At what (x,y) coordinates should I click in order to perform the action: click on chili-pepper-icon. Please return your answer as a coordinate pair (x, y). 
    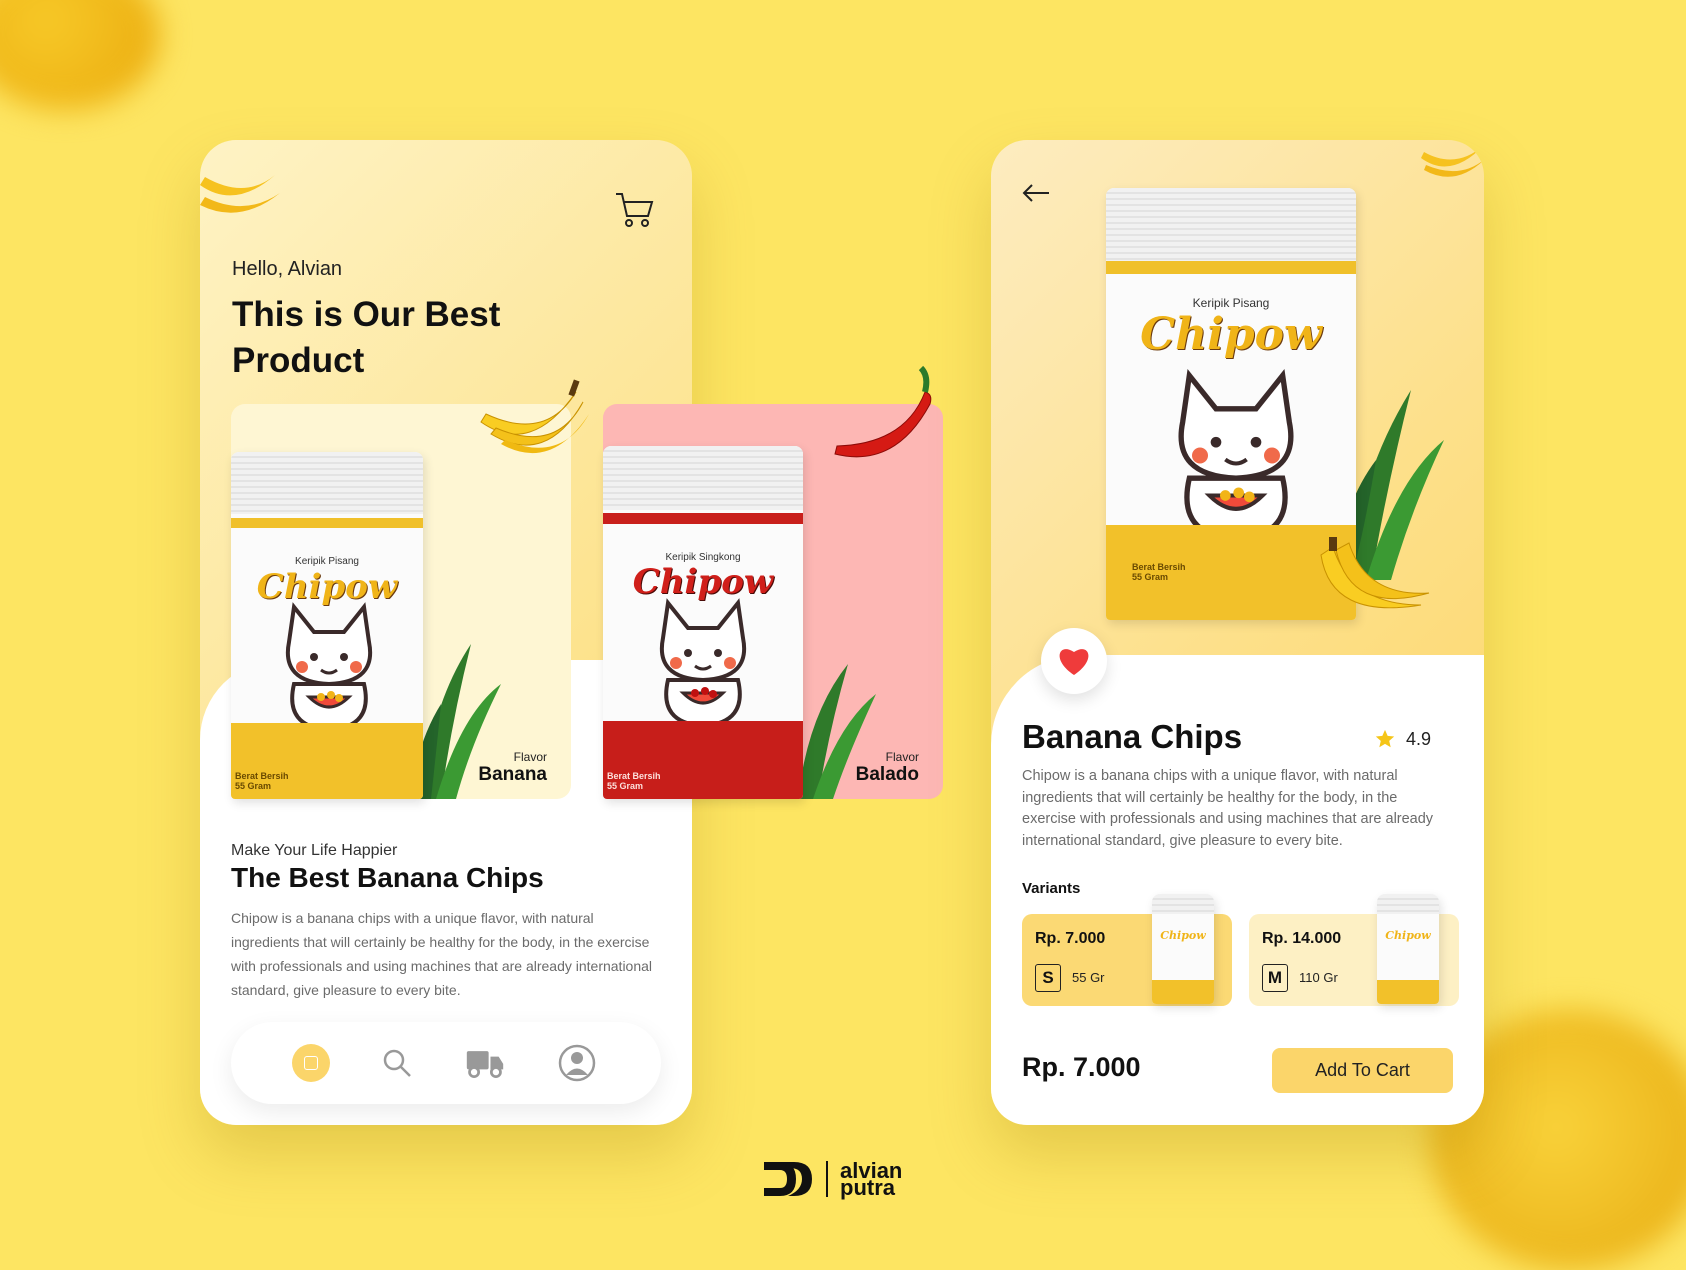
    Looking at the image, I should click on (883, 411).